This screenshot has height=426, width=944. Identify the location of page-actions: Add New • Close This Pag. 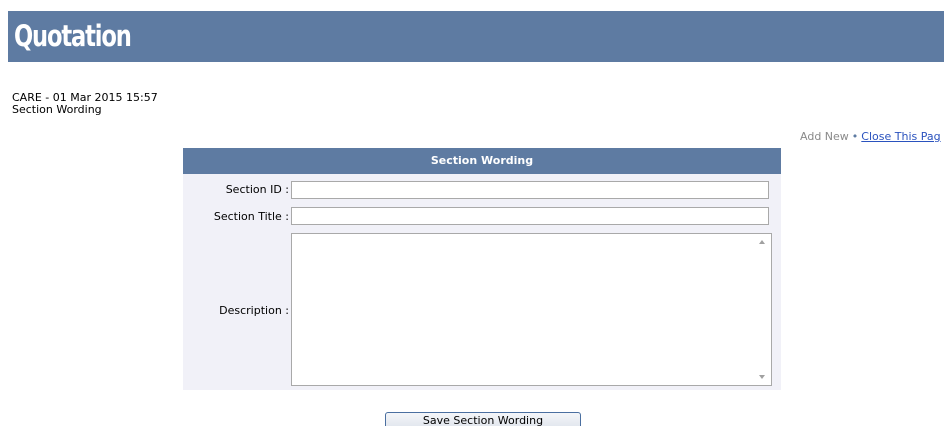
(870, 136).